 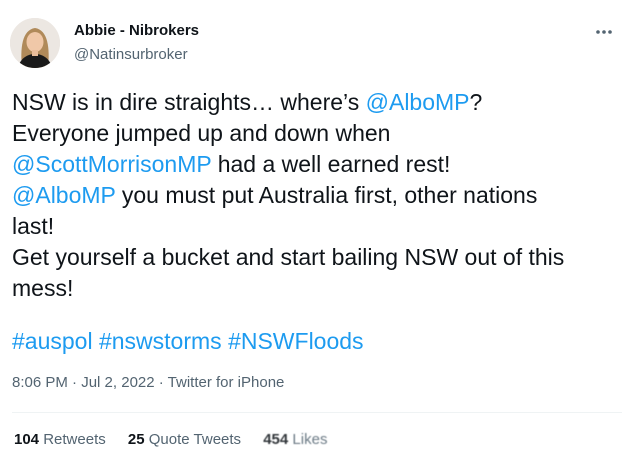 I want to click on likes-stat: 454 Likes, so click(x=295, y=440).